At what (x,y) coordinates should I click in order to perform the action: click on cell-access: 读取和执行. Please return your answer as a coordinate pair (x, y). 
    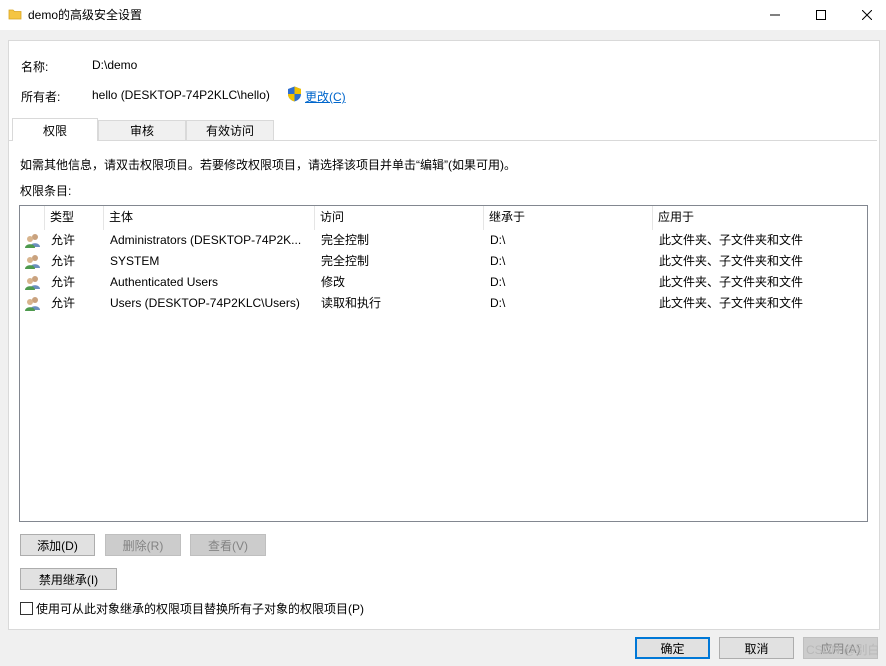
    Looking at the image, I should click on (351, 303).